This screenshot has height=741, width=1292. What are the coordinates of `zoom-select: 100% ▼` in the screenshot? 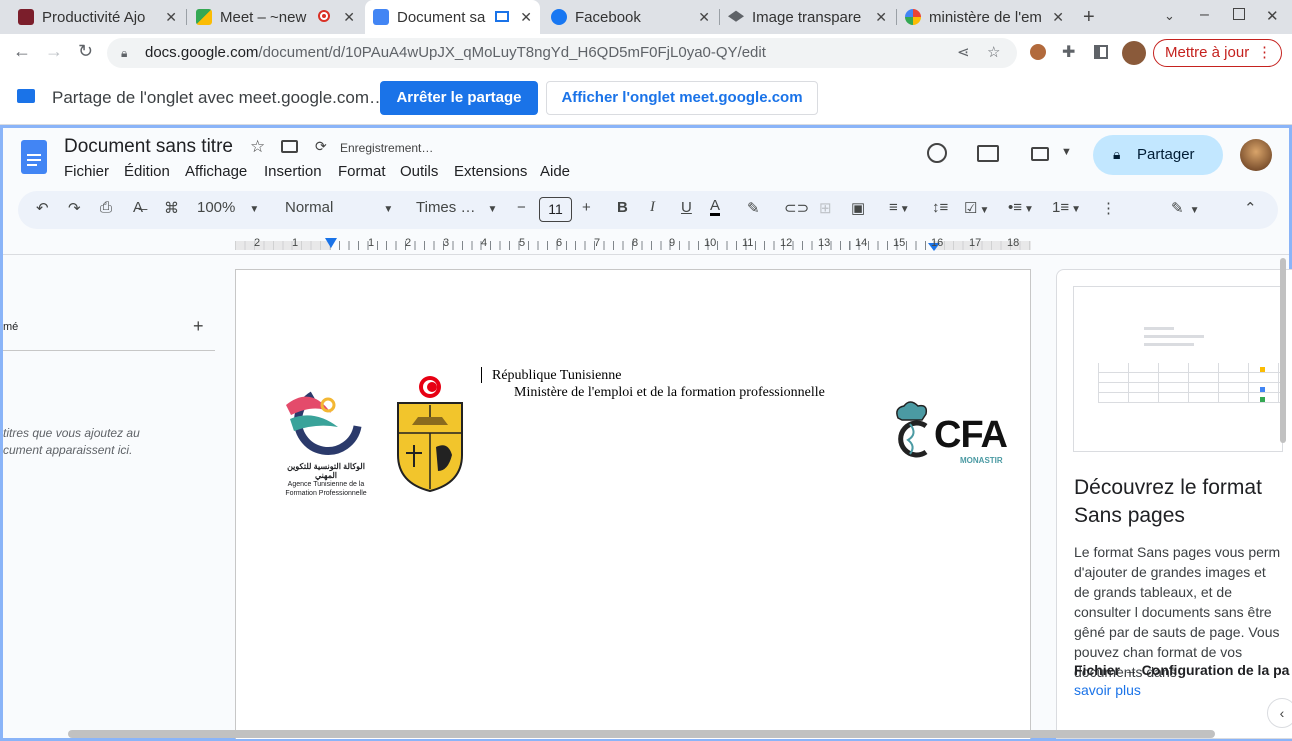 It's located at (228, 207).